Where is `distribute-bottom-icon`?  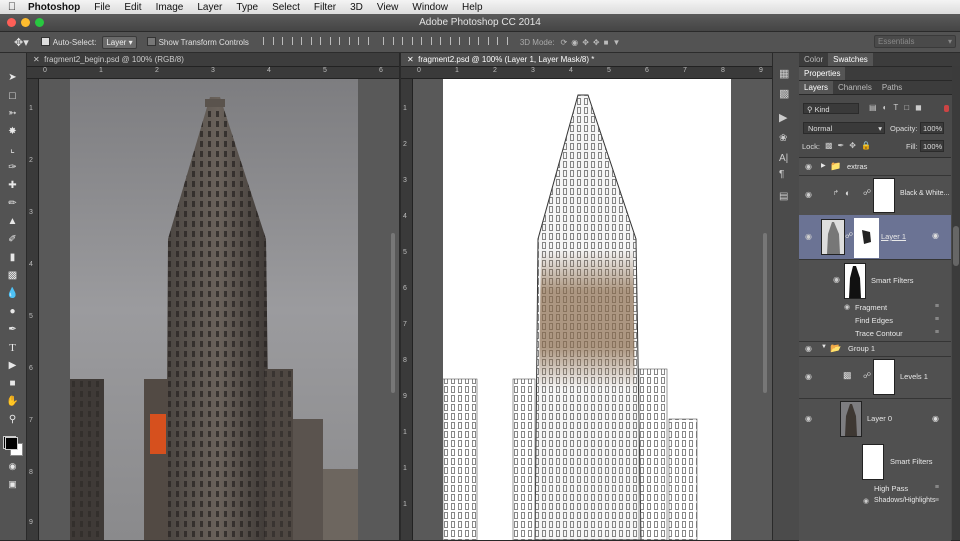
distribute-bottom-icon is located at coordinates (426, 41).